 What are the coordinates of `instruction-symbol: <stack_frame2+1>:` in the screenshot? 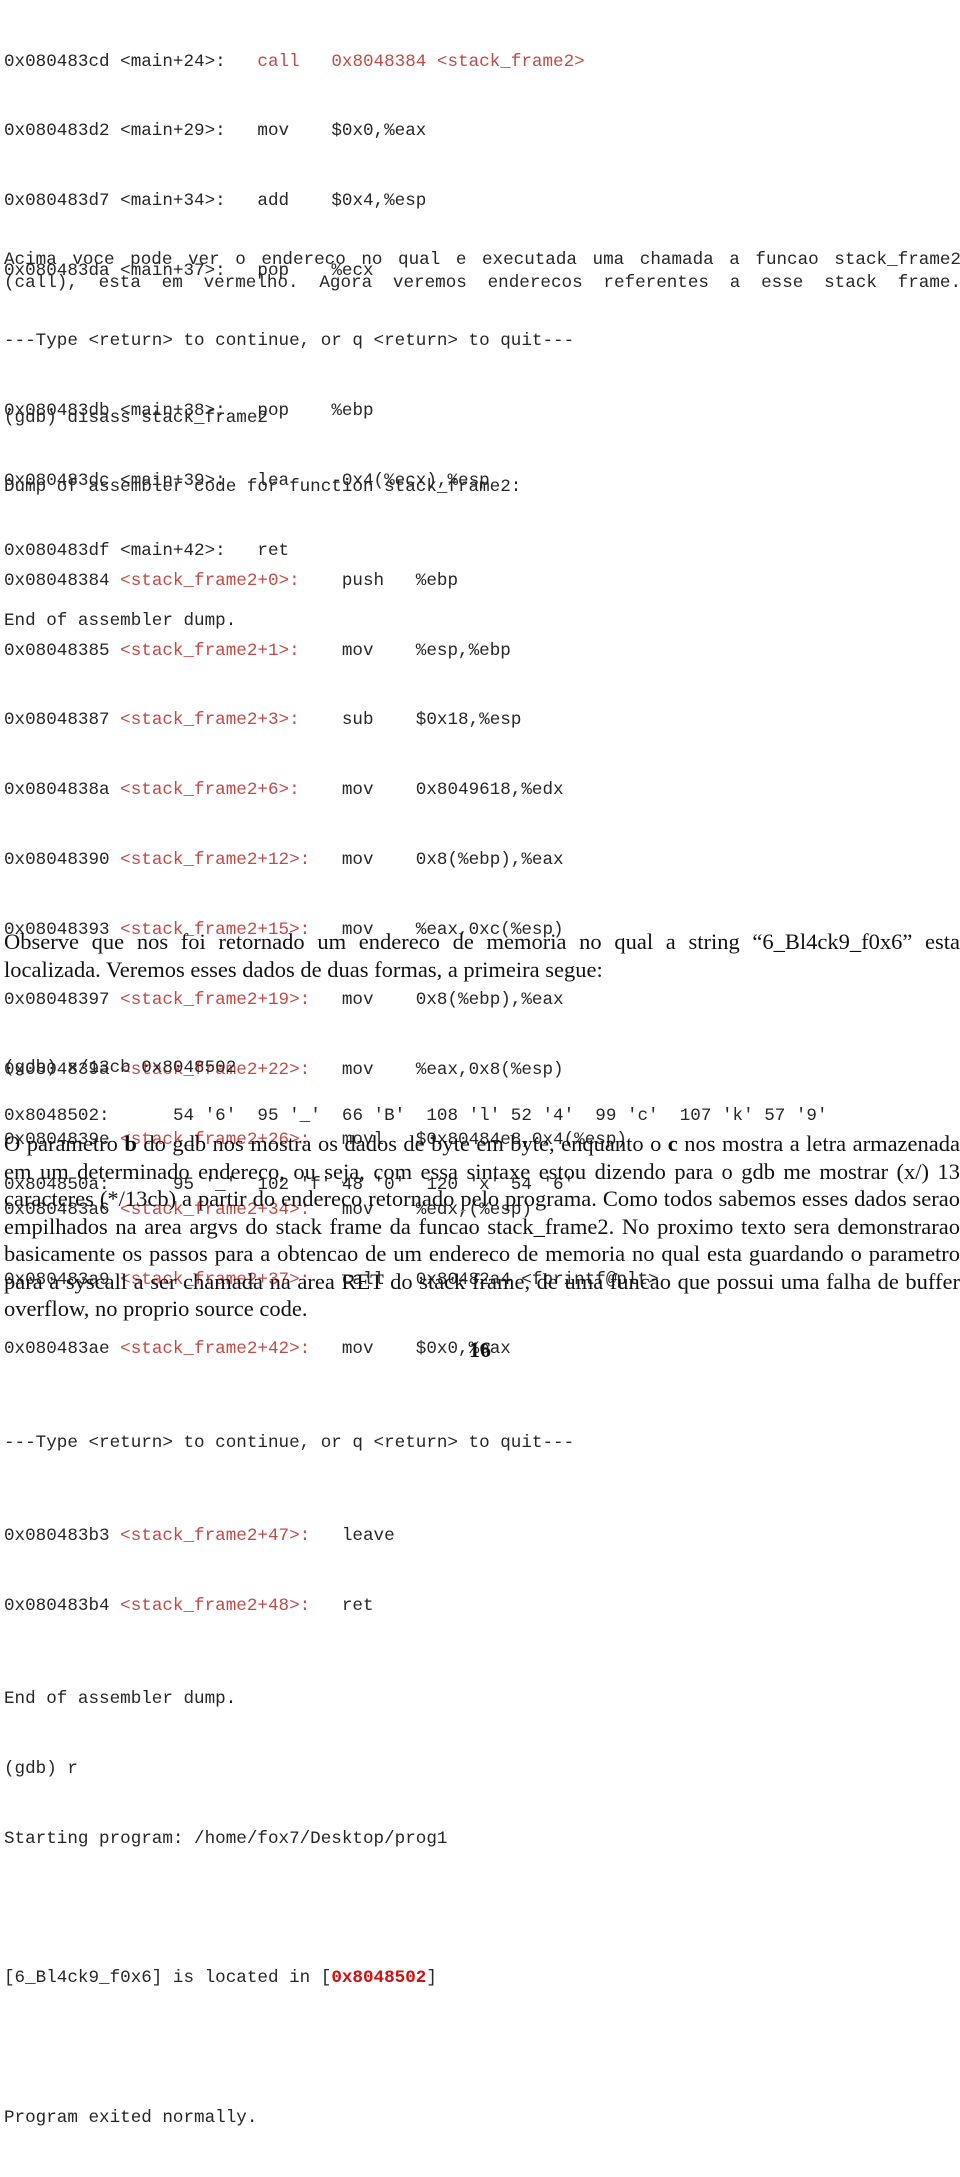 It's located at (215, 650).